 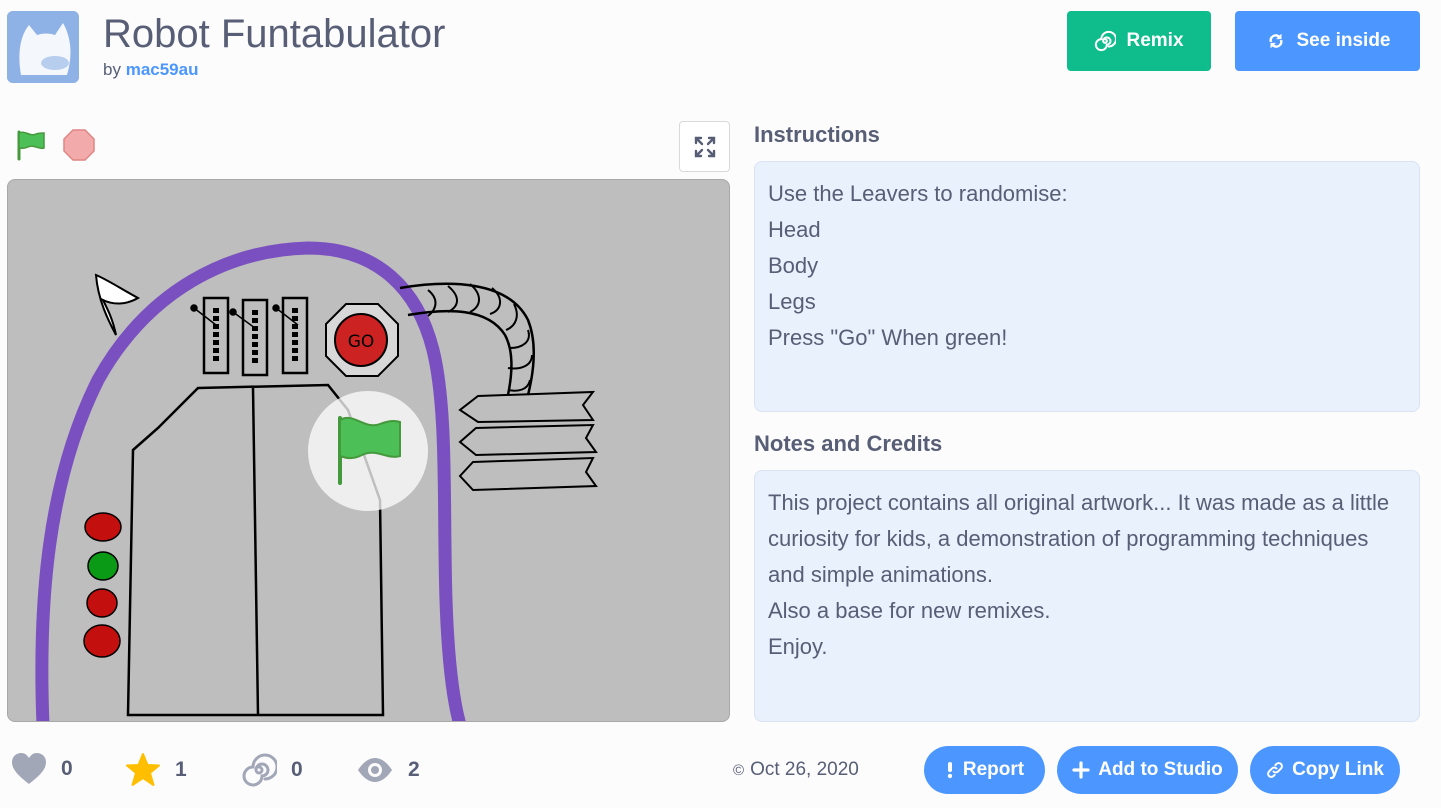 What do you see at coordinates (1155, 40) in the screenshot?
I see `remix-label: Remix` at bounding box center [1155, 40].